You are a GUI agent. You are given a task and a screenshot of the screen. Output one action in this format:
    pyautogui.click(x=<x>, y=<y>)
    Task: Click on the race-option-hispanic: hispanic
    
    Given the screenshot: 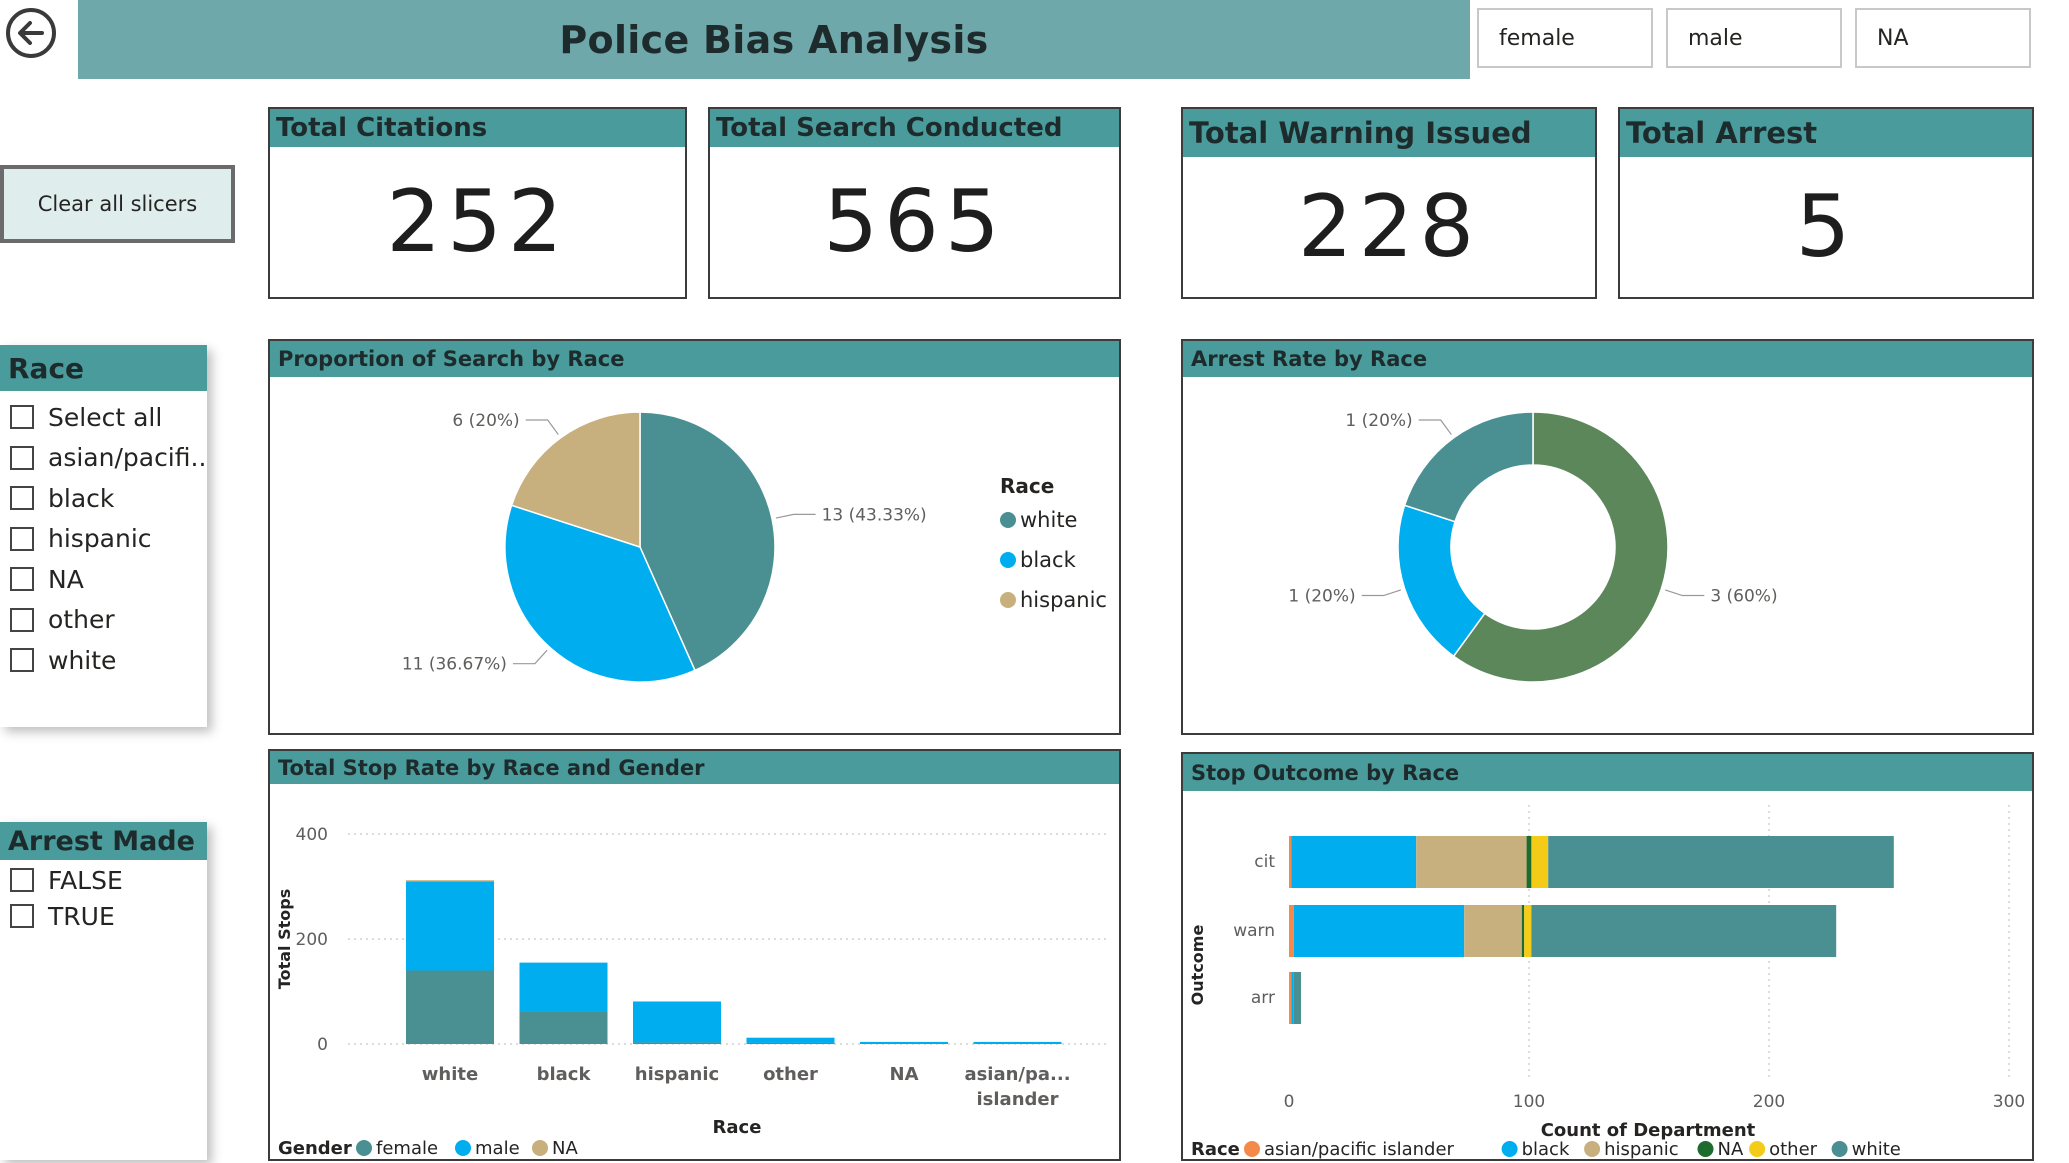 What is the action you would take?
    pyautogui.click(x=103, y=539)
    